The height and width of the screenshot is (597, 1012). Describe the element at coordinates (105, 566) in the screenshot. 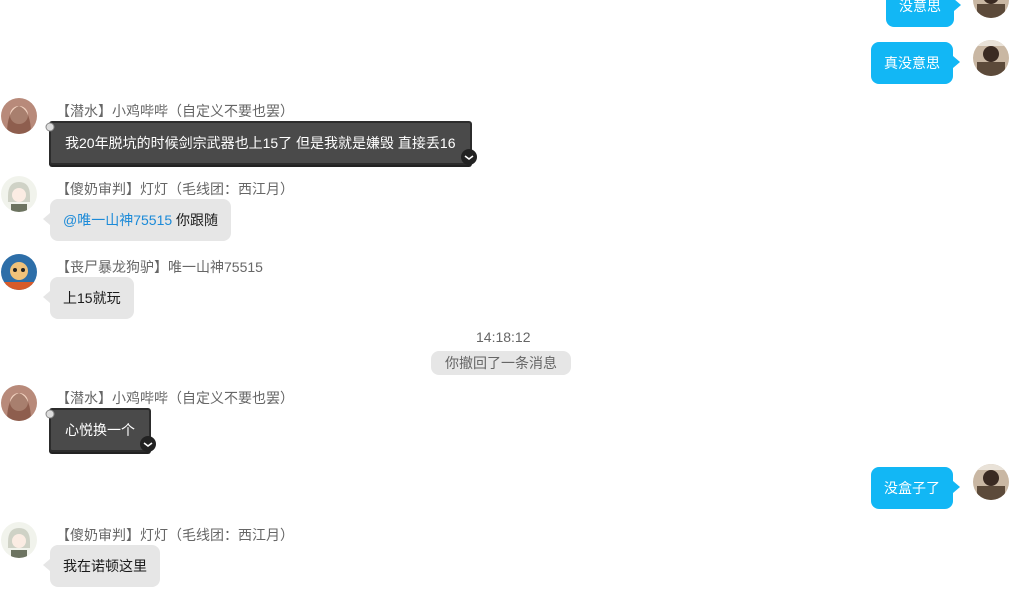

I see `message-text: 我在诺顿这里` at that location.